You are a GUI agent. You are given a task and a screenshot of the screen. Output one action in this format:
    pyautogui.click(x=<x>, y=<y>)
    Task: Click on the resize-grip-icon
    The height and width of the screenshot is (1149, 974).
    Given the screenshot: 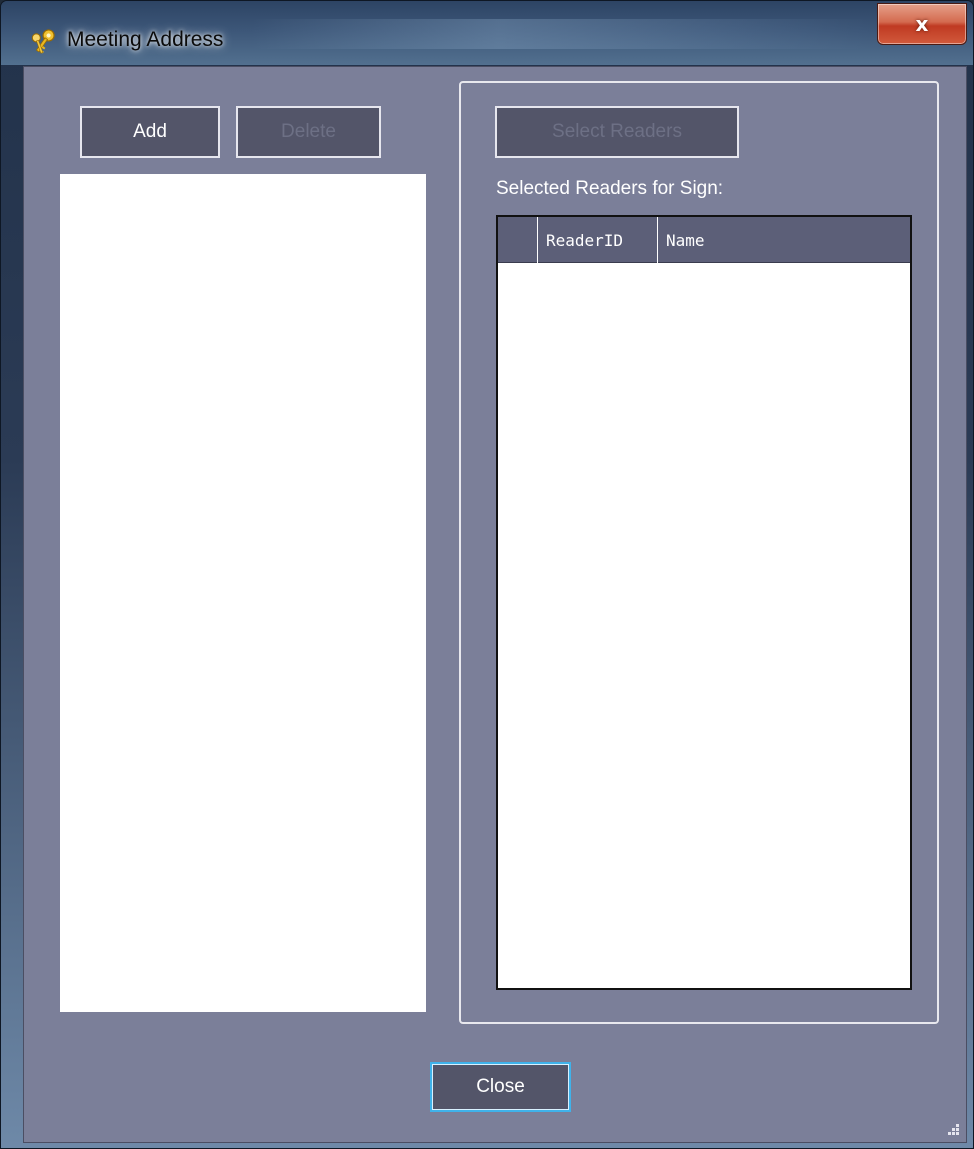 What is the action you would take?
    pyautogui.click(x=952, y=1128)
    